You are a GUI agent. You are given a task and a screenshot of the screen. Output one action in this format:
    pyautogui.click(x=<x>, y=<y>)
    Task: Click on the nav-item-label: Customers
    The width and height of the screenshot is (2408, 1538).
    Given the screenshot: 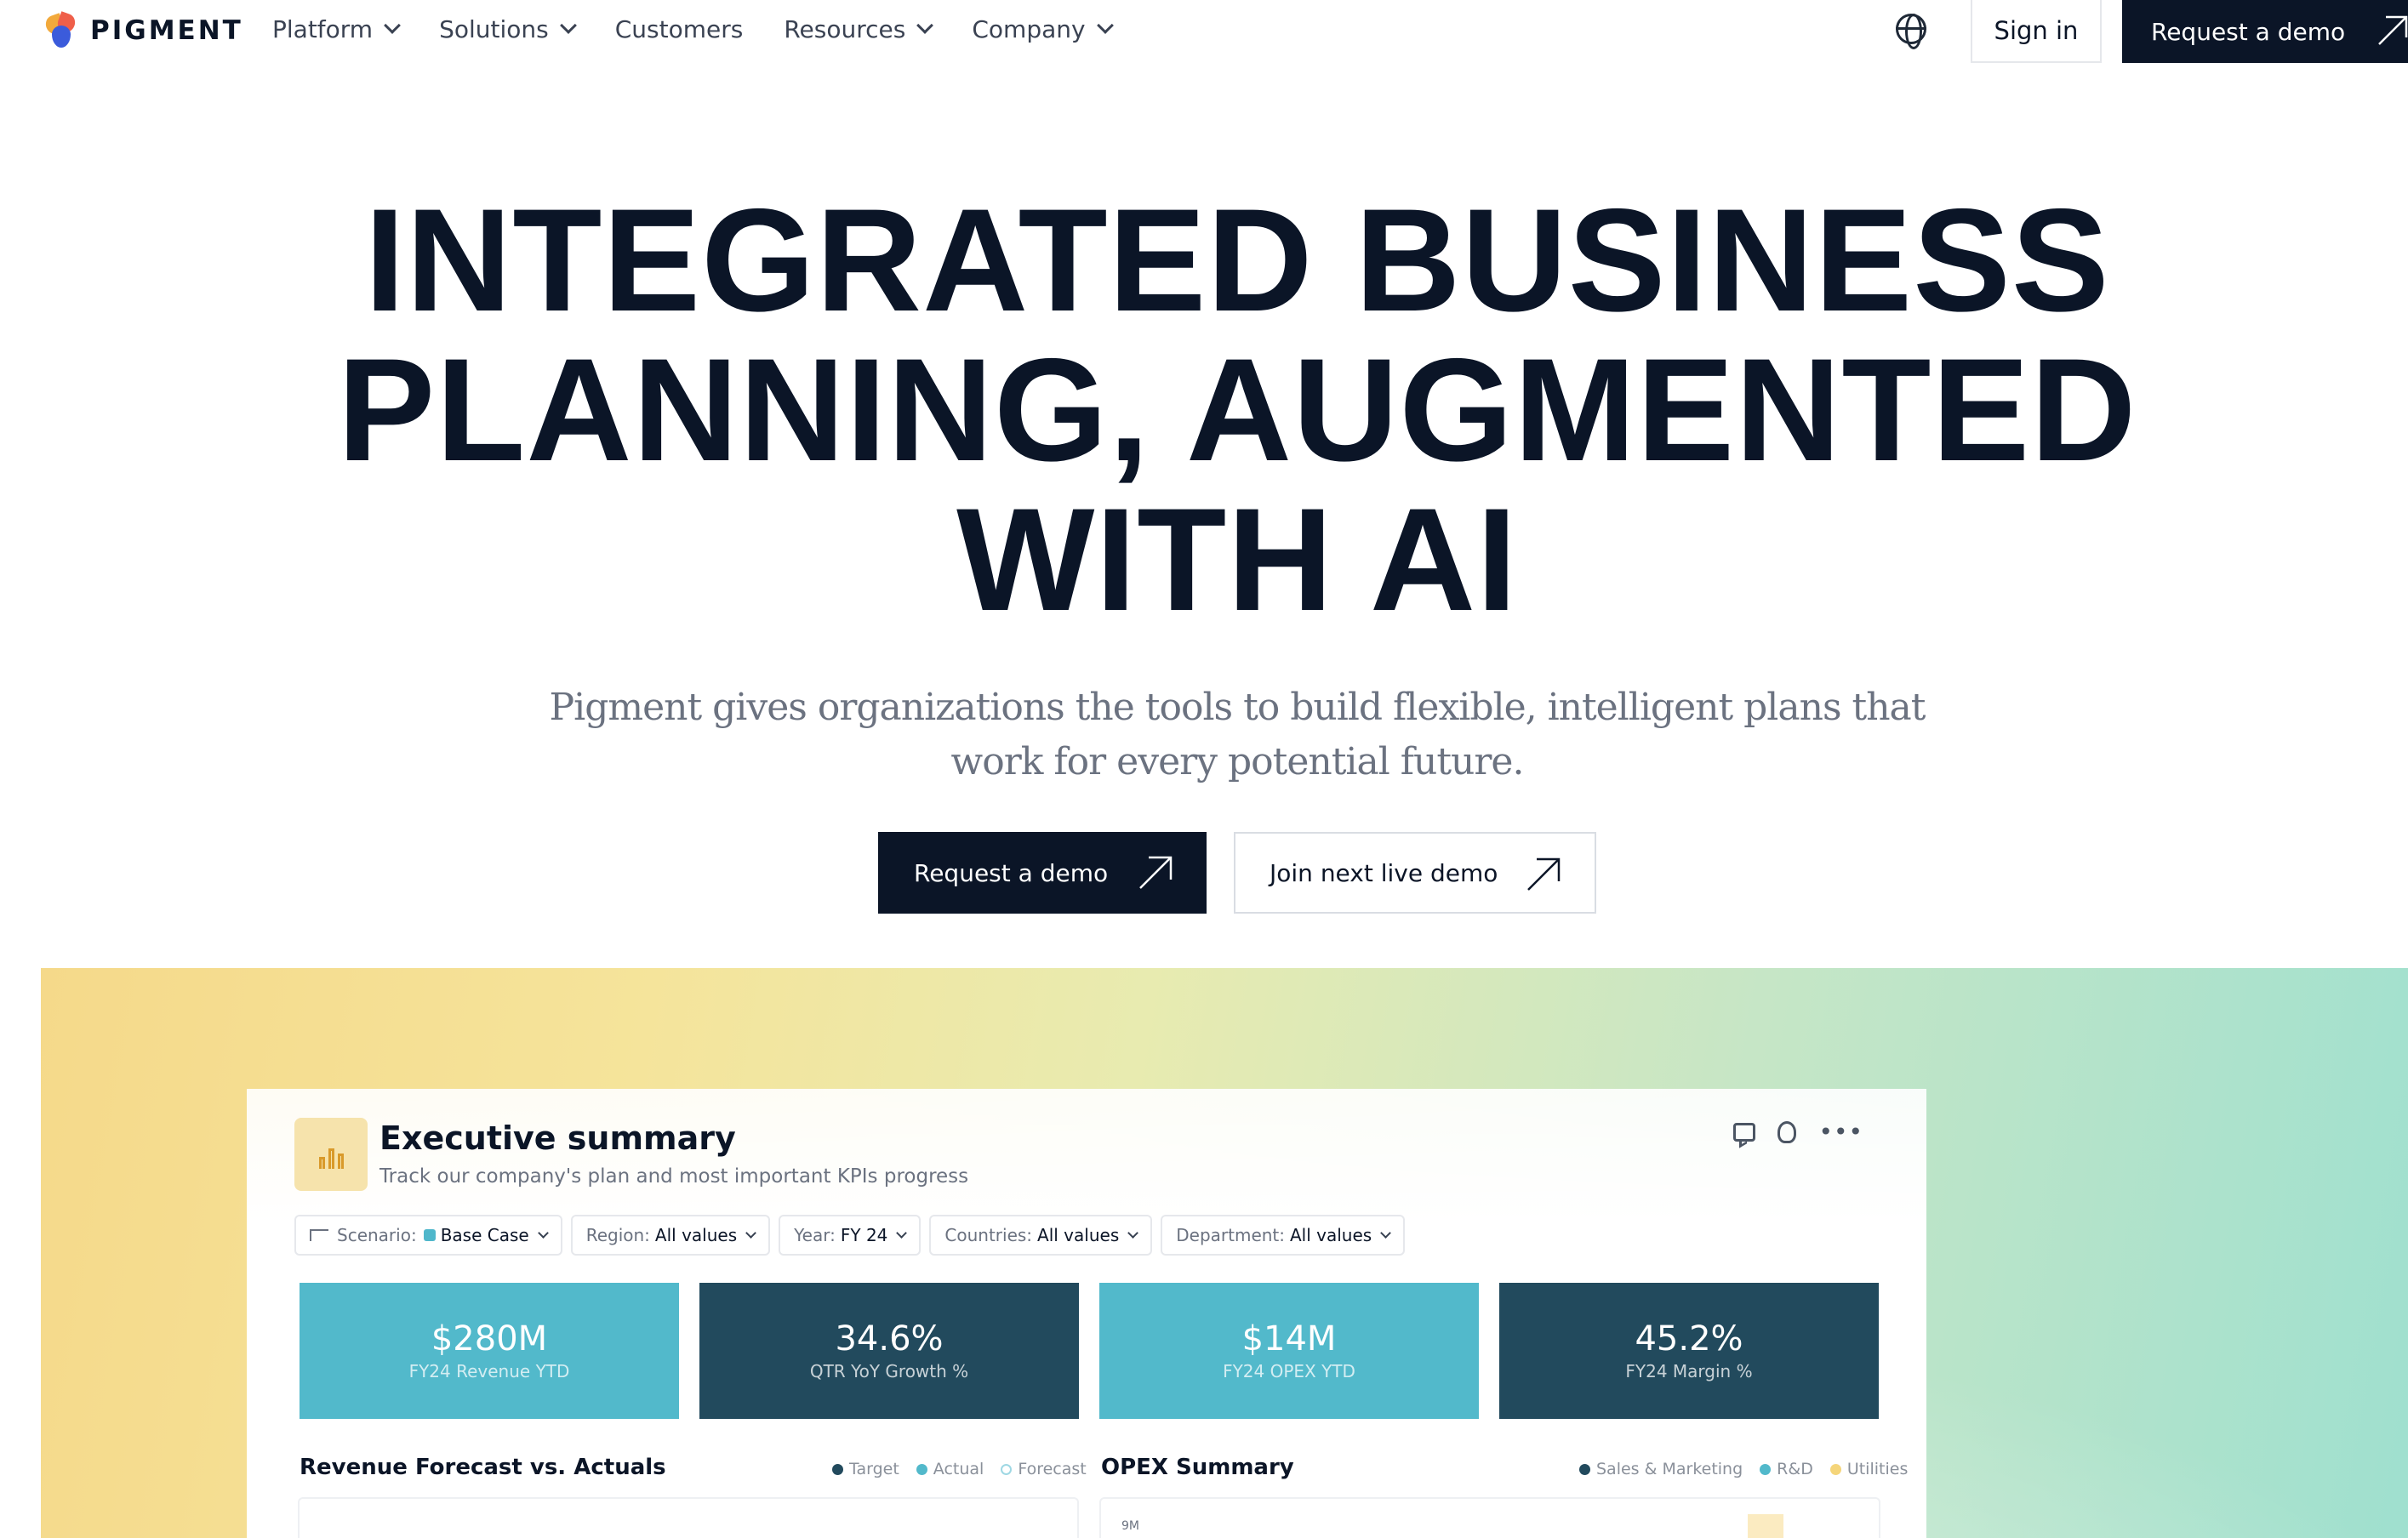 What is the action you would take?
    pyautogui.click(x=679, y=28)
    